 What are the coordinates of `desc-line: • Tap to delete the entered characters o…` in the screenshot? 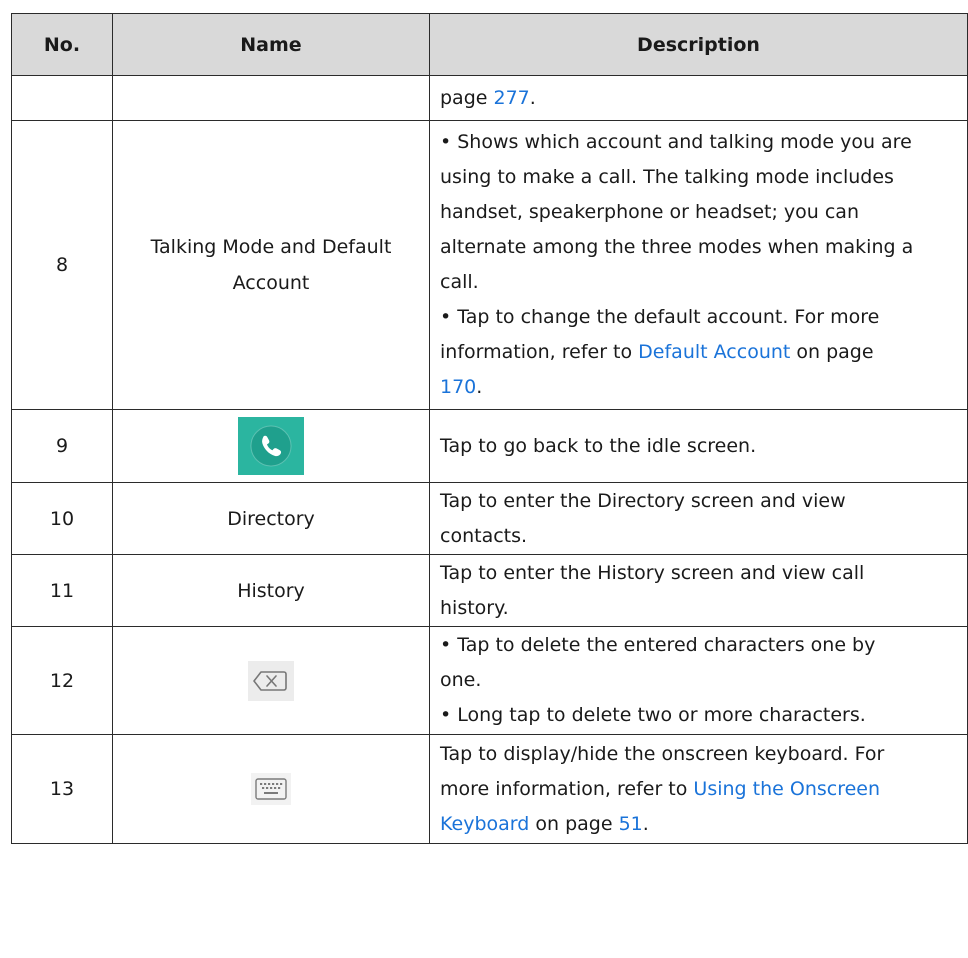 It's located at (658, 645).